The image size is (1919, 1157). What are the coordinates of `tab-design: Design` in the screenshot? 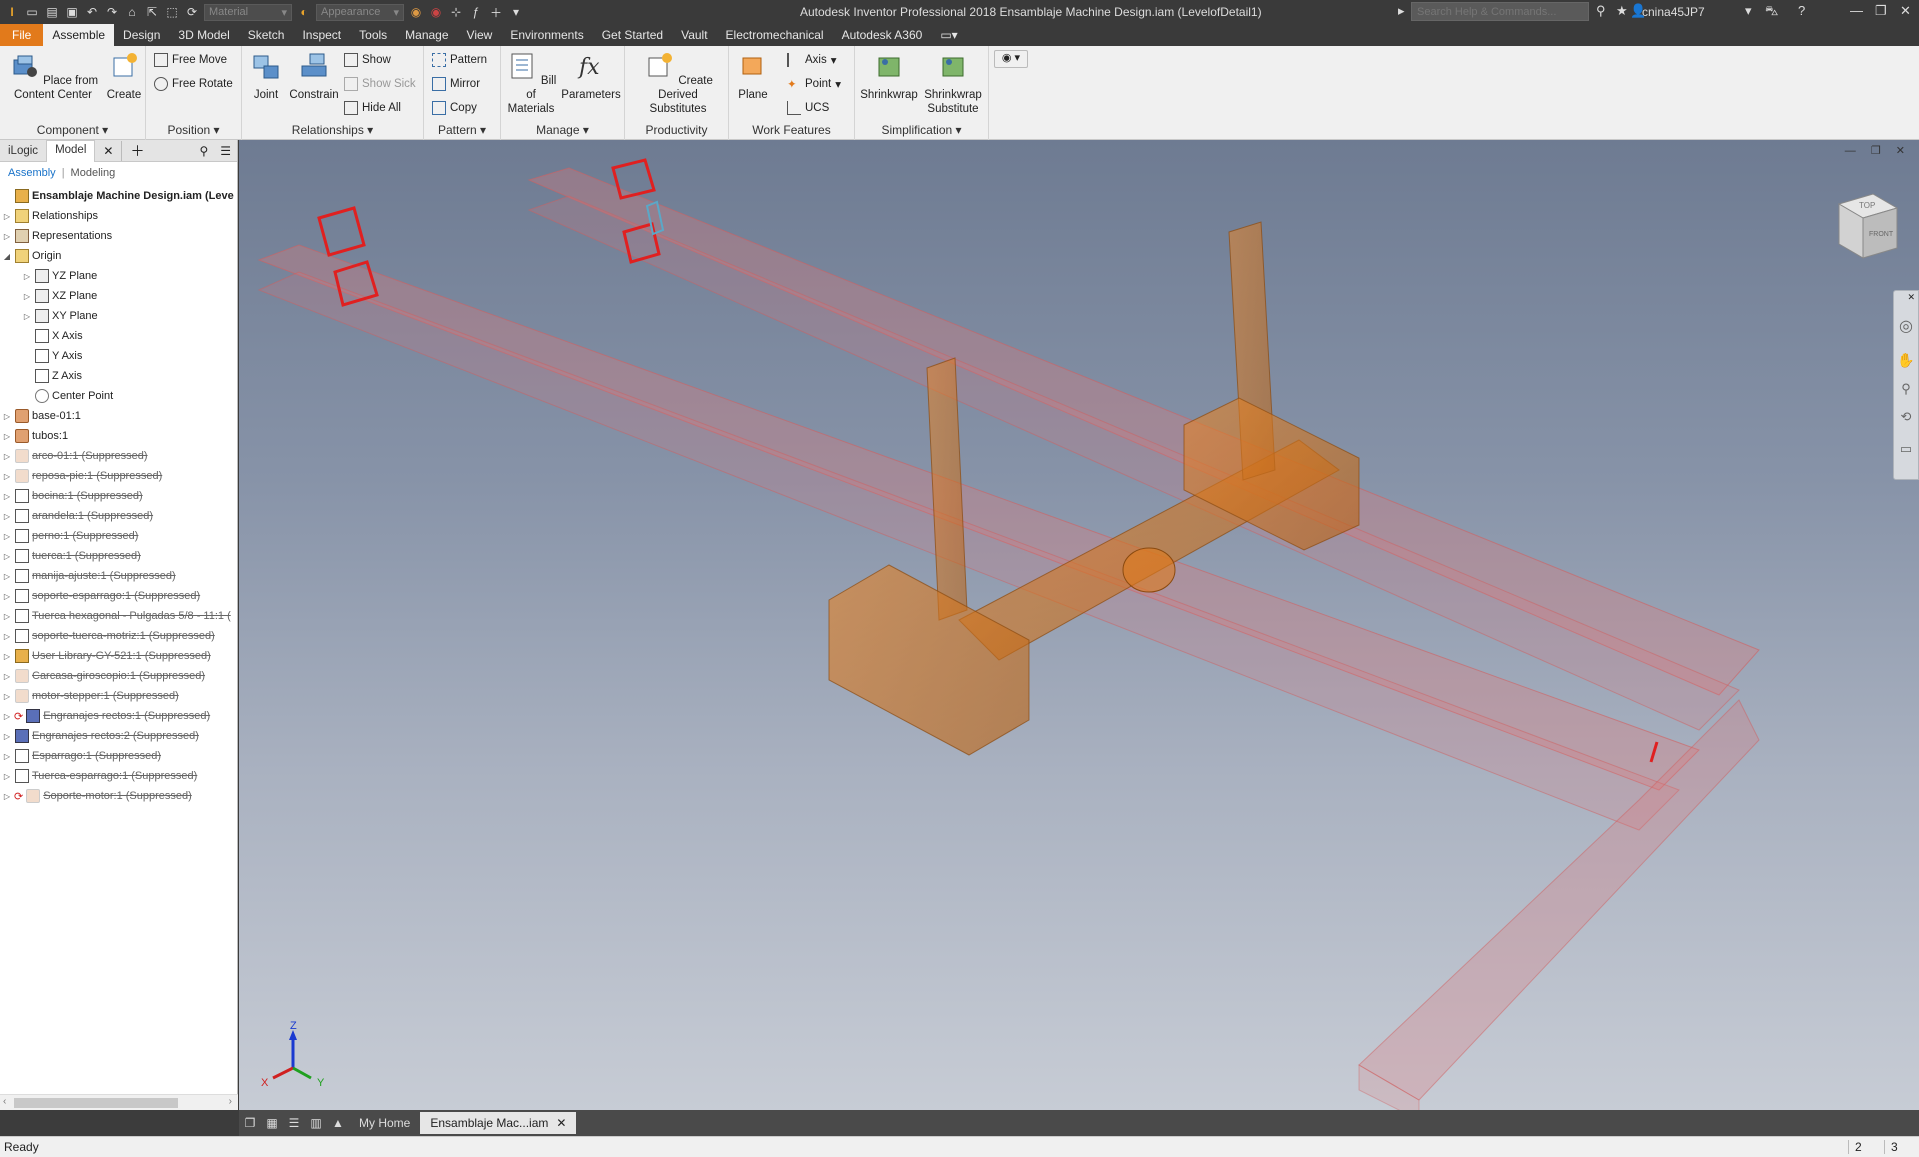 It's located at (141, 35).